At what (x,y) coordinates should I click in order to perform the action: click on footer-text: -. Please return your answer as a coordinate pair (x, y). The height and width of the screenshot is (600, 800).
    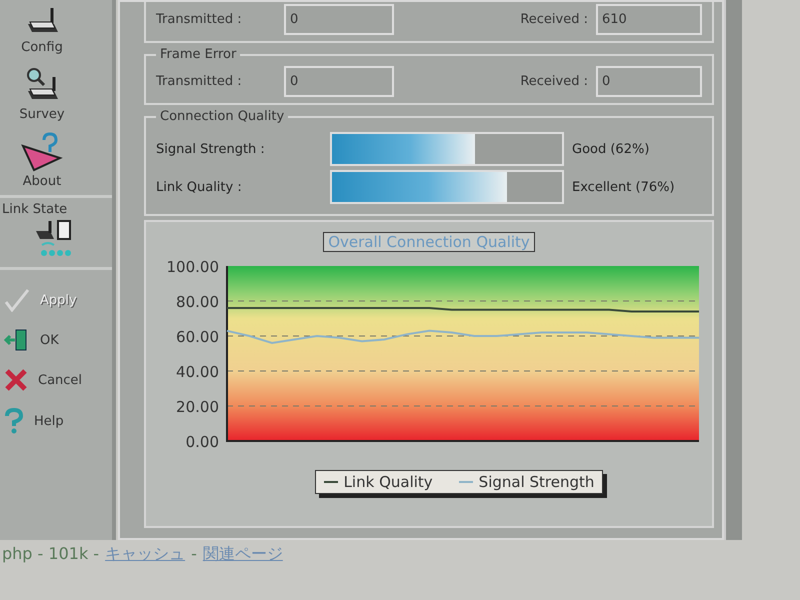
    Looking at the image, I should click on (194, 554).